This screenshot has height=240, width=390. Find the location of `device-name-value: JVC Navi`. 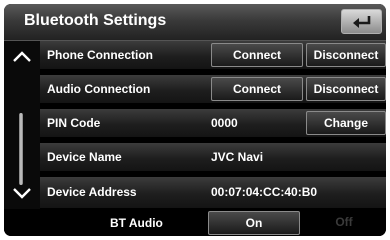

device-name-value: JVC Navi is located at coordinates (237, 157).